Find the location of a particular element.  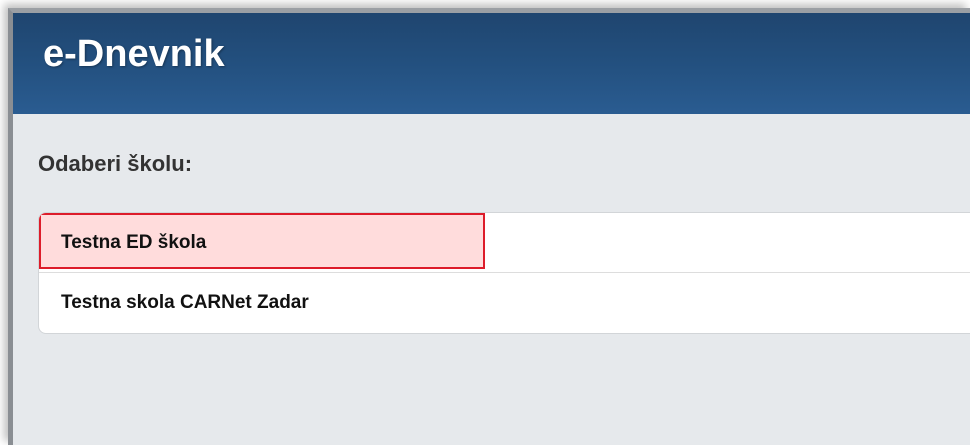

app-title: e-Dnevnik is located at coordinates (134, 54).